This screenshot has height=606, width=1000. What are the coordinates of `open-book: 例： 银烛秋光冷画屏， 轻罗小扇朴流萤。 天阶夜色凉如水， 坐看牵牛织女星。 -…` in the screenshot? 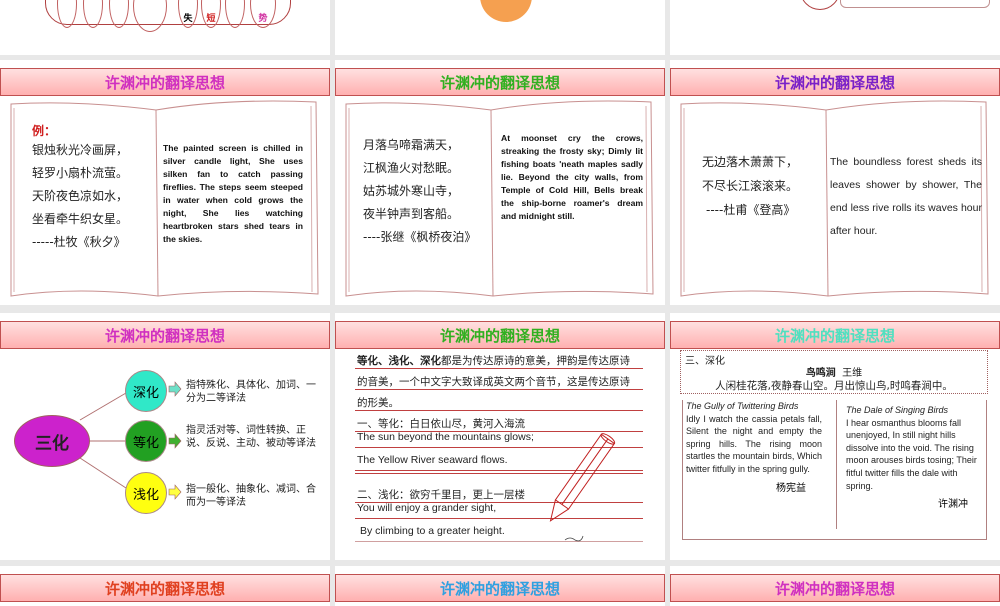 It's located at (165, 200).